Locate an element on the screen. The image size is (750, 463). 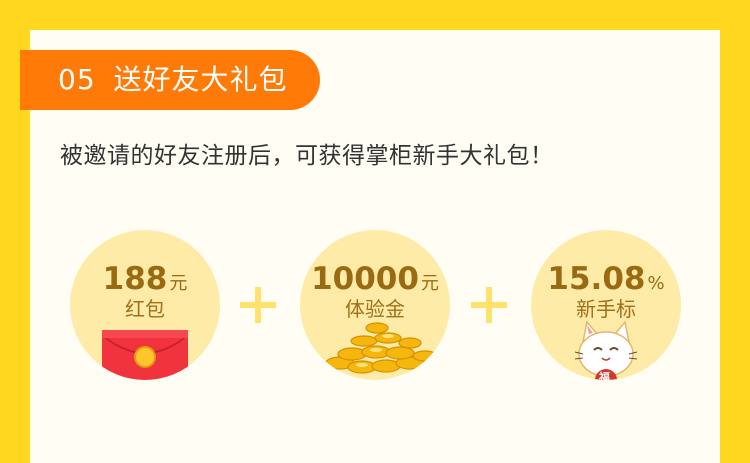
section-banner: 05 送好友大礼包 is located at coordinates (170, 80).